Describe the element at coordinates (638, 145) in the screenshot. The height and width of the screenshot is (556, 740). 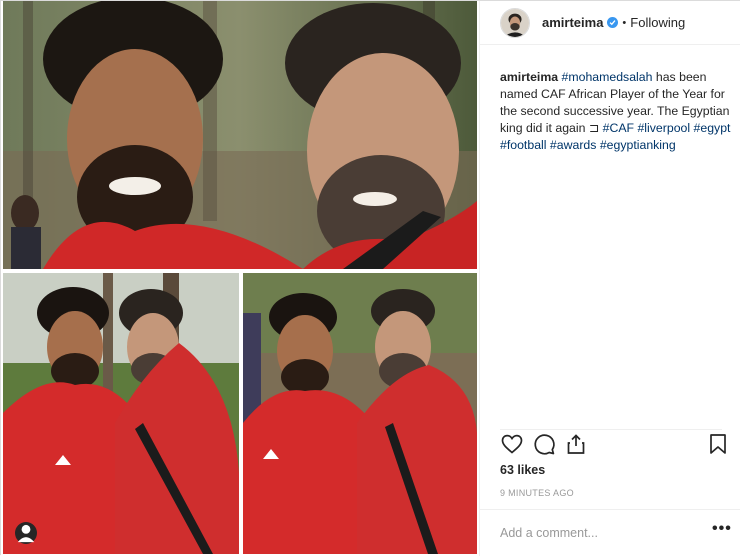
I see `hashtag-link: #egyptianking` at that location.